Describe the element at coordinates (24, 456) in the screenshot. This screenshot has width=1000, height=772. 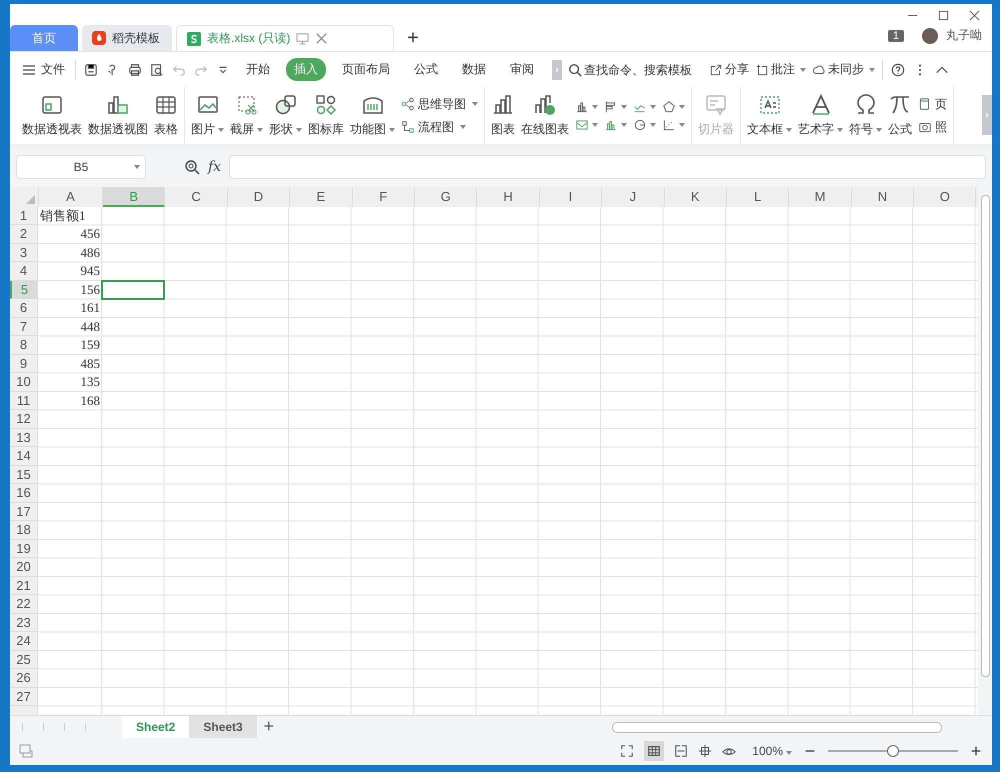
I see `row-header: 14` at that location.